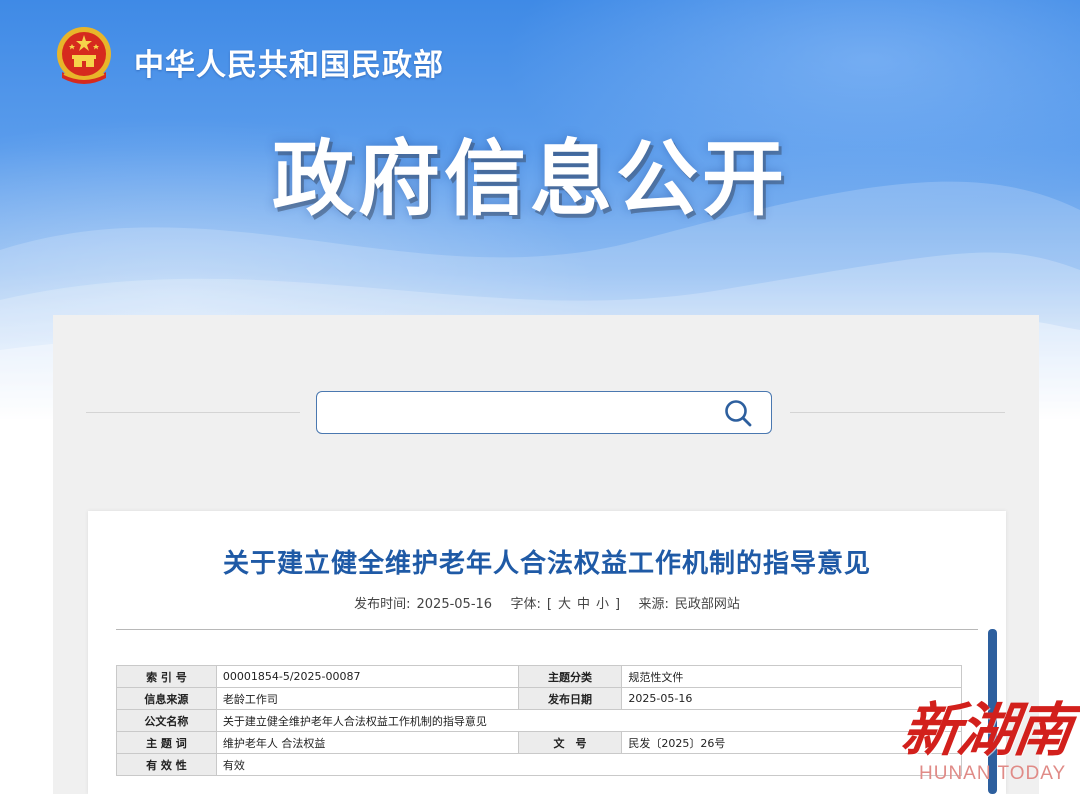 This screenshot has width=1080, height=794. I want to click on font-bracket-open: [, so click(549, 604).